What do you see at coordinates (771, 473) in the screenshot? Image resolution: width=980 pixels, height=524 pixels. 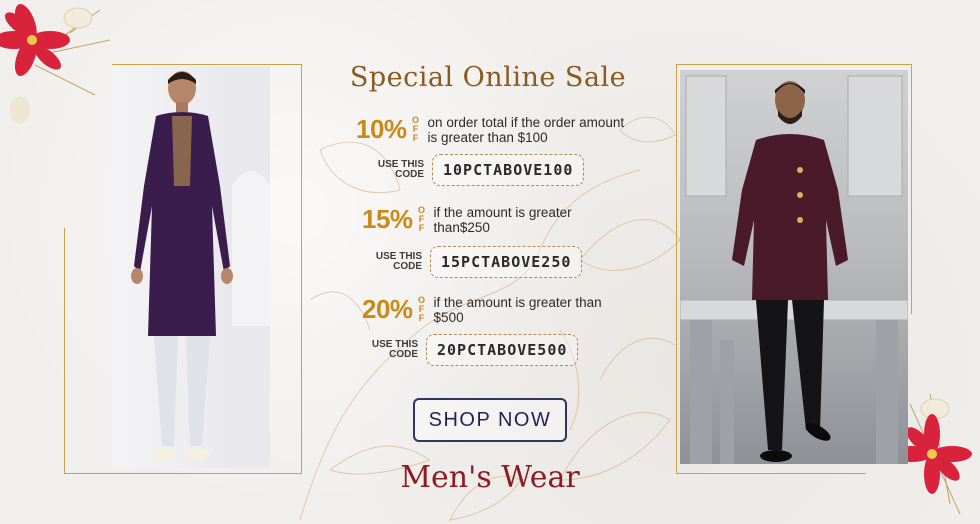 I see `right-photo-frame-bottom` at bounding box center [771, 473].